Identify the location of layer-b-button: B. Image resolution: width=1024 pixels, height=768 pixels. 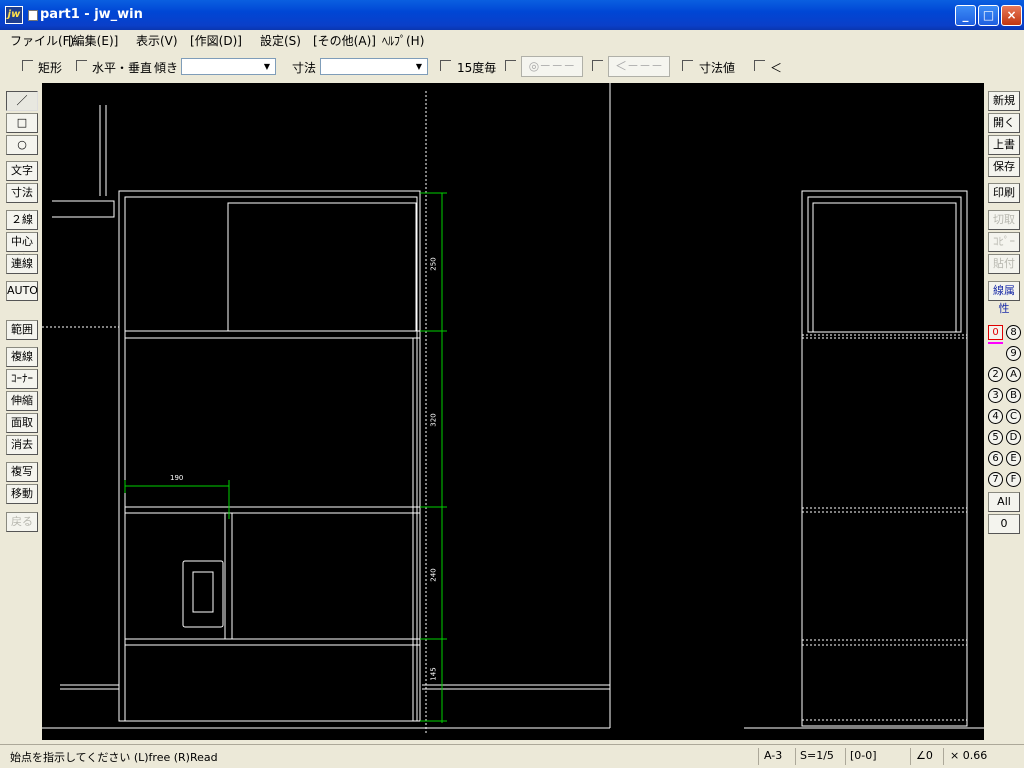
(1013, 395).